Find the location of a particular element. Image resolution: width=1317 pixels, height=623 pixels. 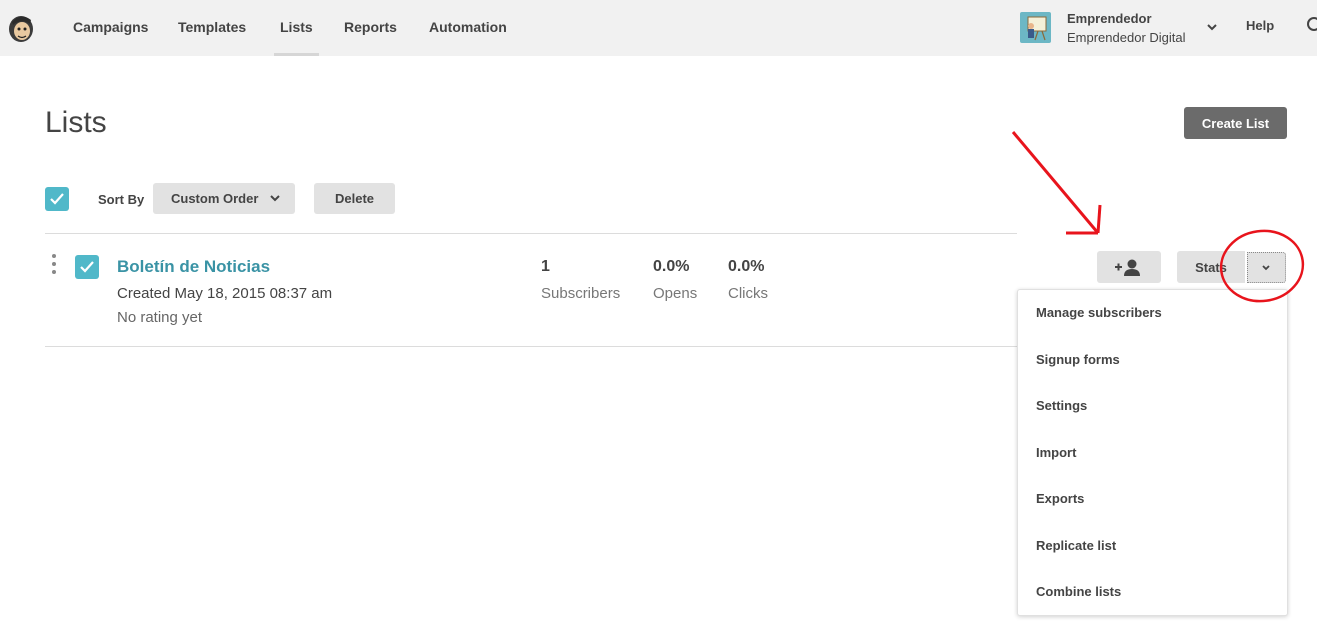

list-actions-dropdown-toggle is located at coordinates (1266, 267).